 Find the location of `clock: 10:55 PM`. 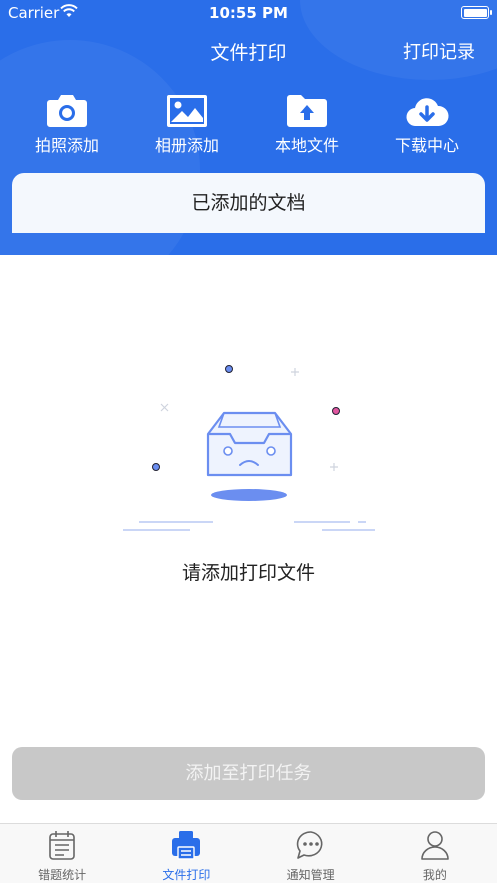

clock: 10:55 PM is located at coordinates (248, 13).